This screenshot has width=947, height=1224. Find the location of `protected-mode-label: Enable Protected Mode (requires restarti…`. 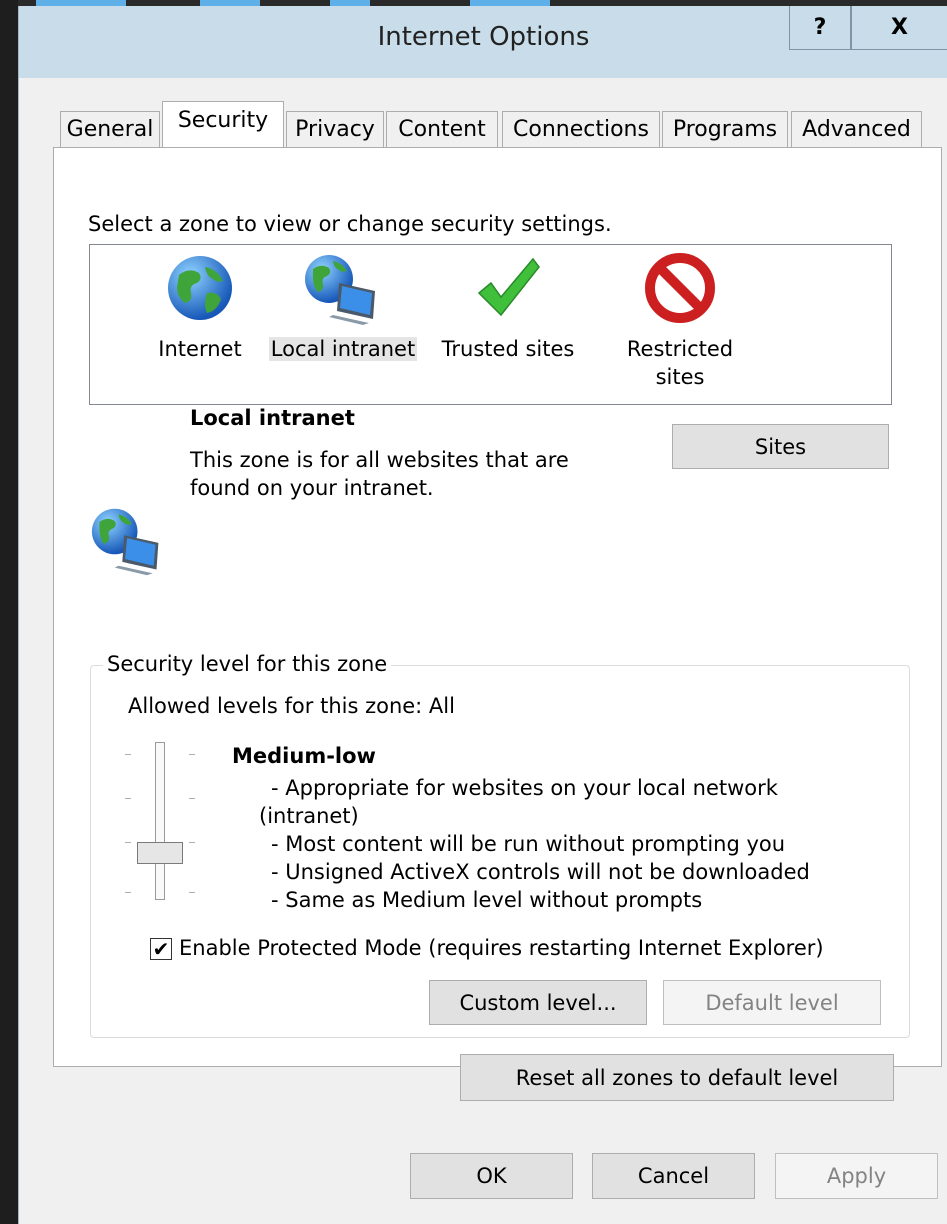

protected-mode-label: Enable Protected Mode (requires restarti… is located at coordinates (501, 948).